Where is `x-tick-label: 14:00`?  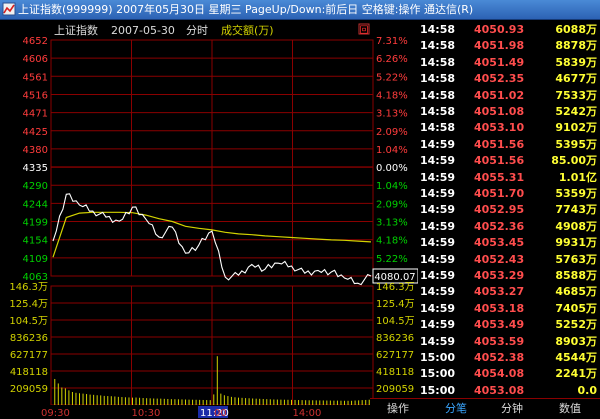
x-tick-label: 14:00 is located at coordinates (307, 413).